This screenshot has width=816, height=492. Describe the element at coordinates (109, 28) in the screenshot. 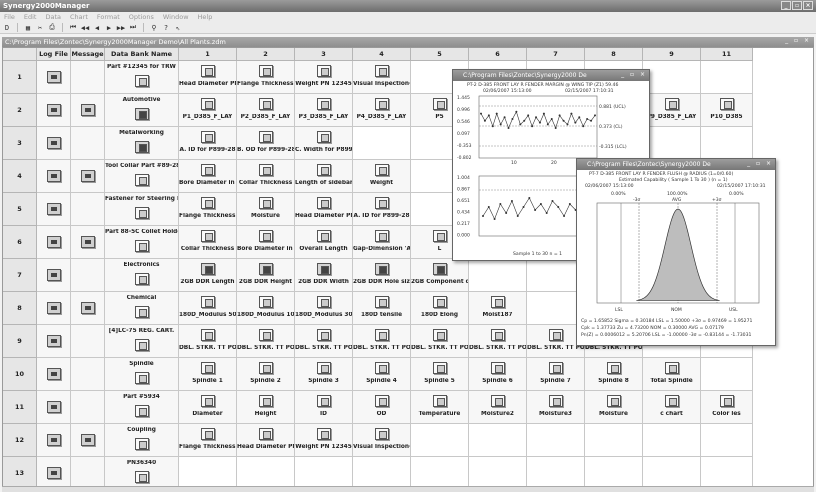

I see `next-icon: ▶` at that location.